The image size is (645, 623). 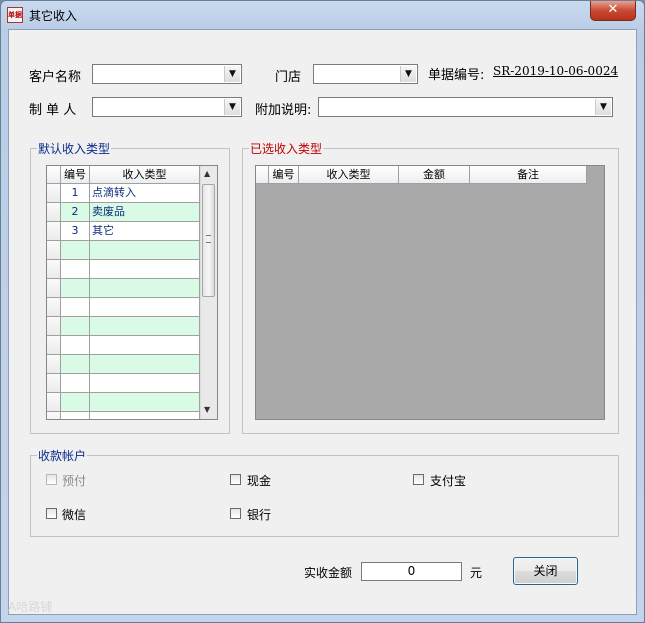 What do you see at coordinates (75, 212) in the screenshot?
I see `cell-no: 2` at bounding box center [75, 212].